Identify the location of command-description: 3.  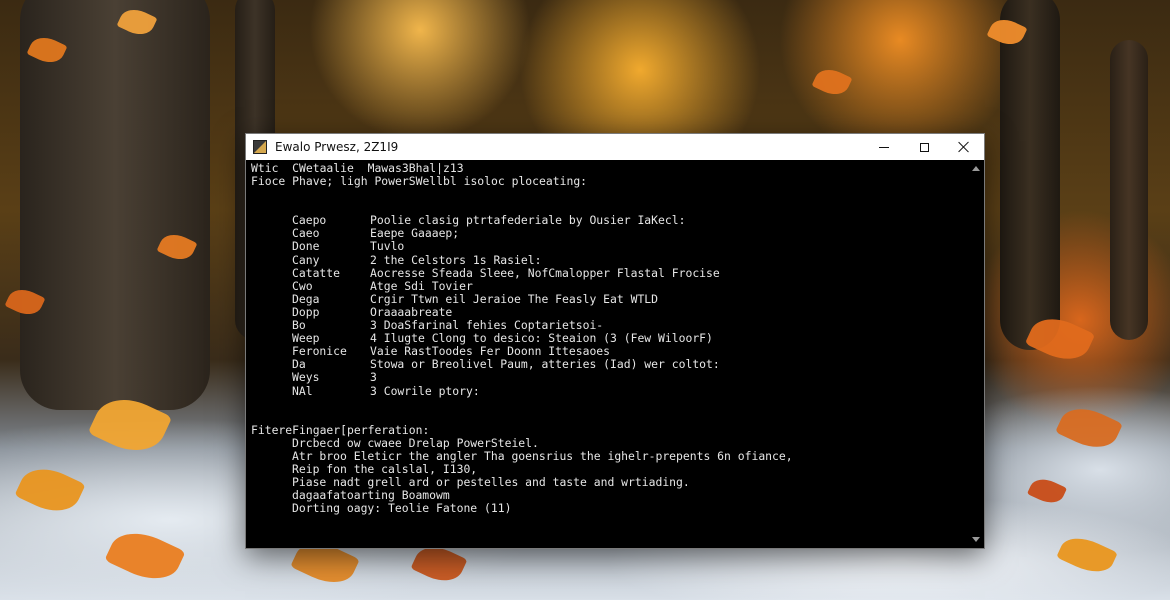
(373, 377).